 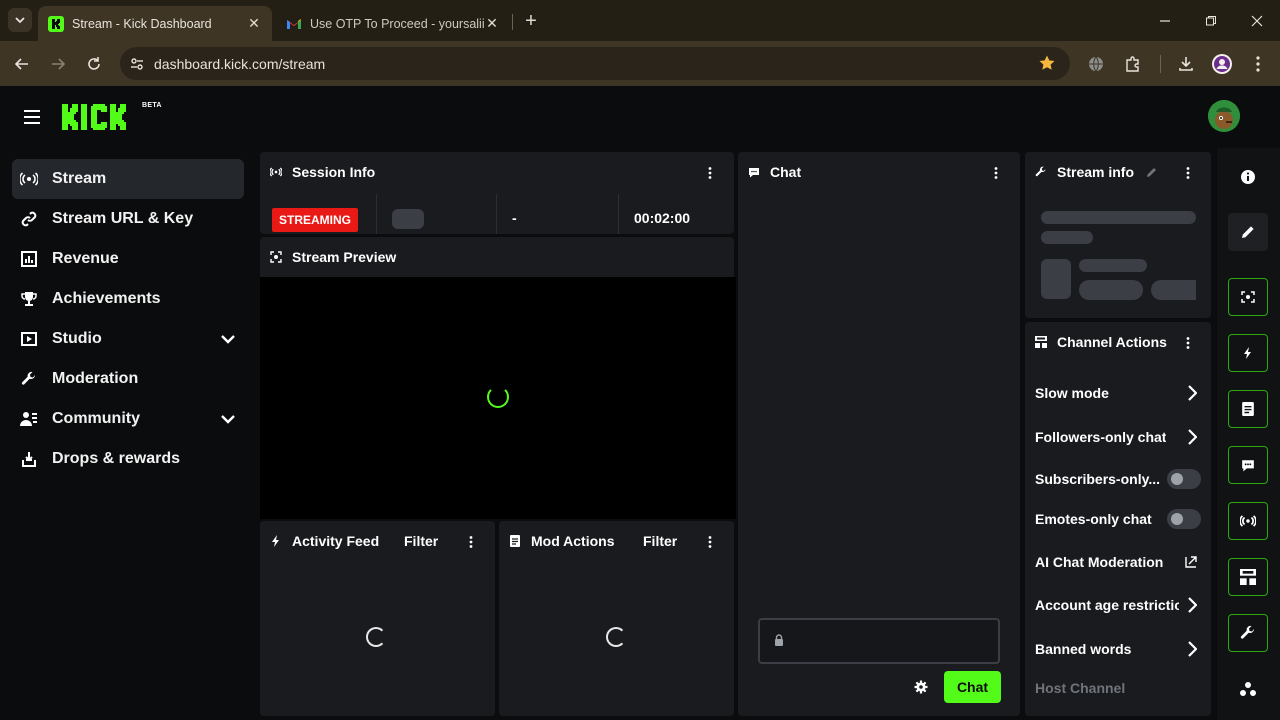 I want to click on info-icon, so click(x=1248, y=177).